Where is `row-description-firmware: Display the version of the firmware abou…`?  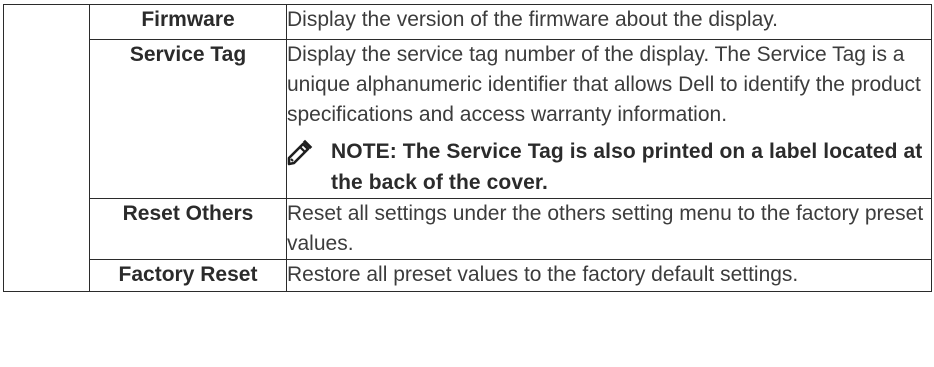 row-description-firmware: Display the version of the firmware abou… is located at coordinates (609, 22).